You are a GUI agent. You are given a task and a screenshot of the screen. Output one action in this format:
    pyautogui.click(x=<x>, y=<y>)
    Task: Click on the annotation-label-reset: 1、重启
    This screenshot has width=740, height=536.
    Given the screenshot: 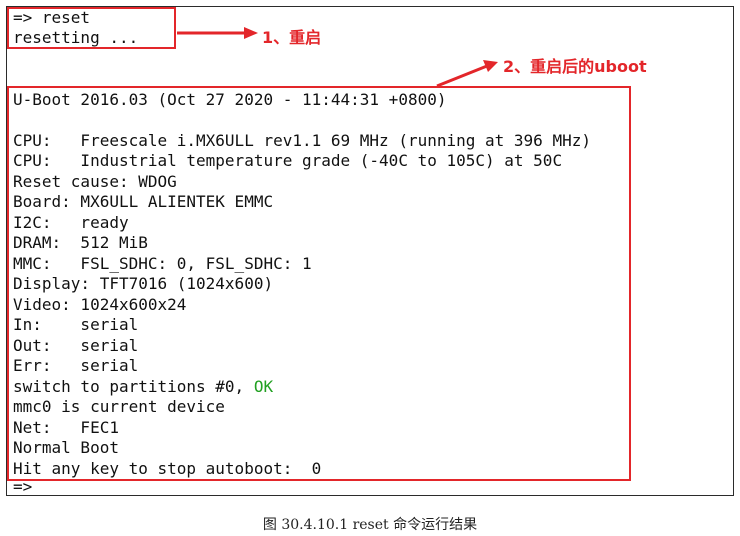 What is the action you would take?
    pyautogui.click(x=292, y=37)
    